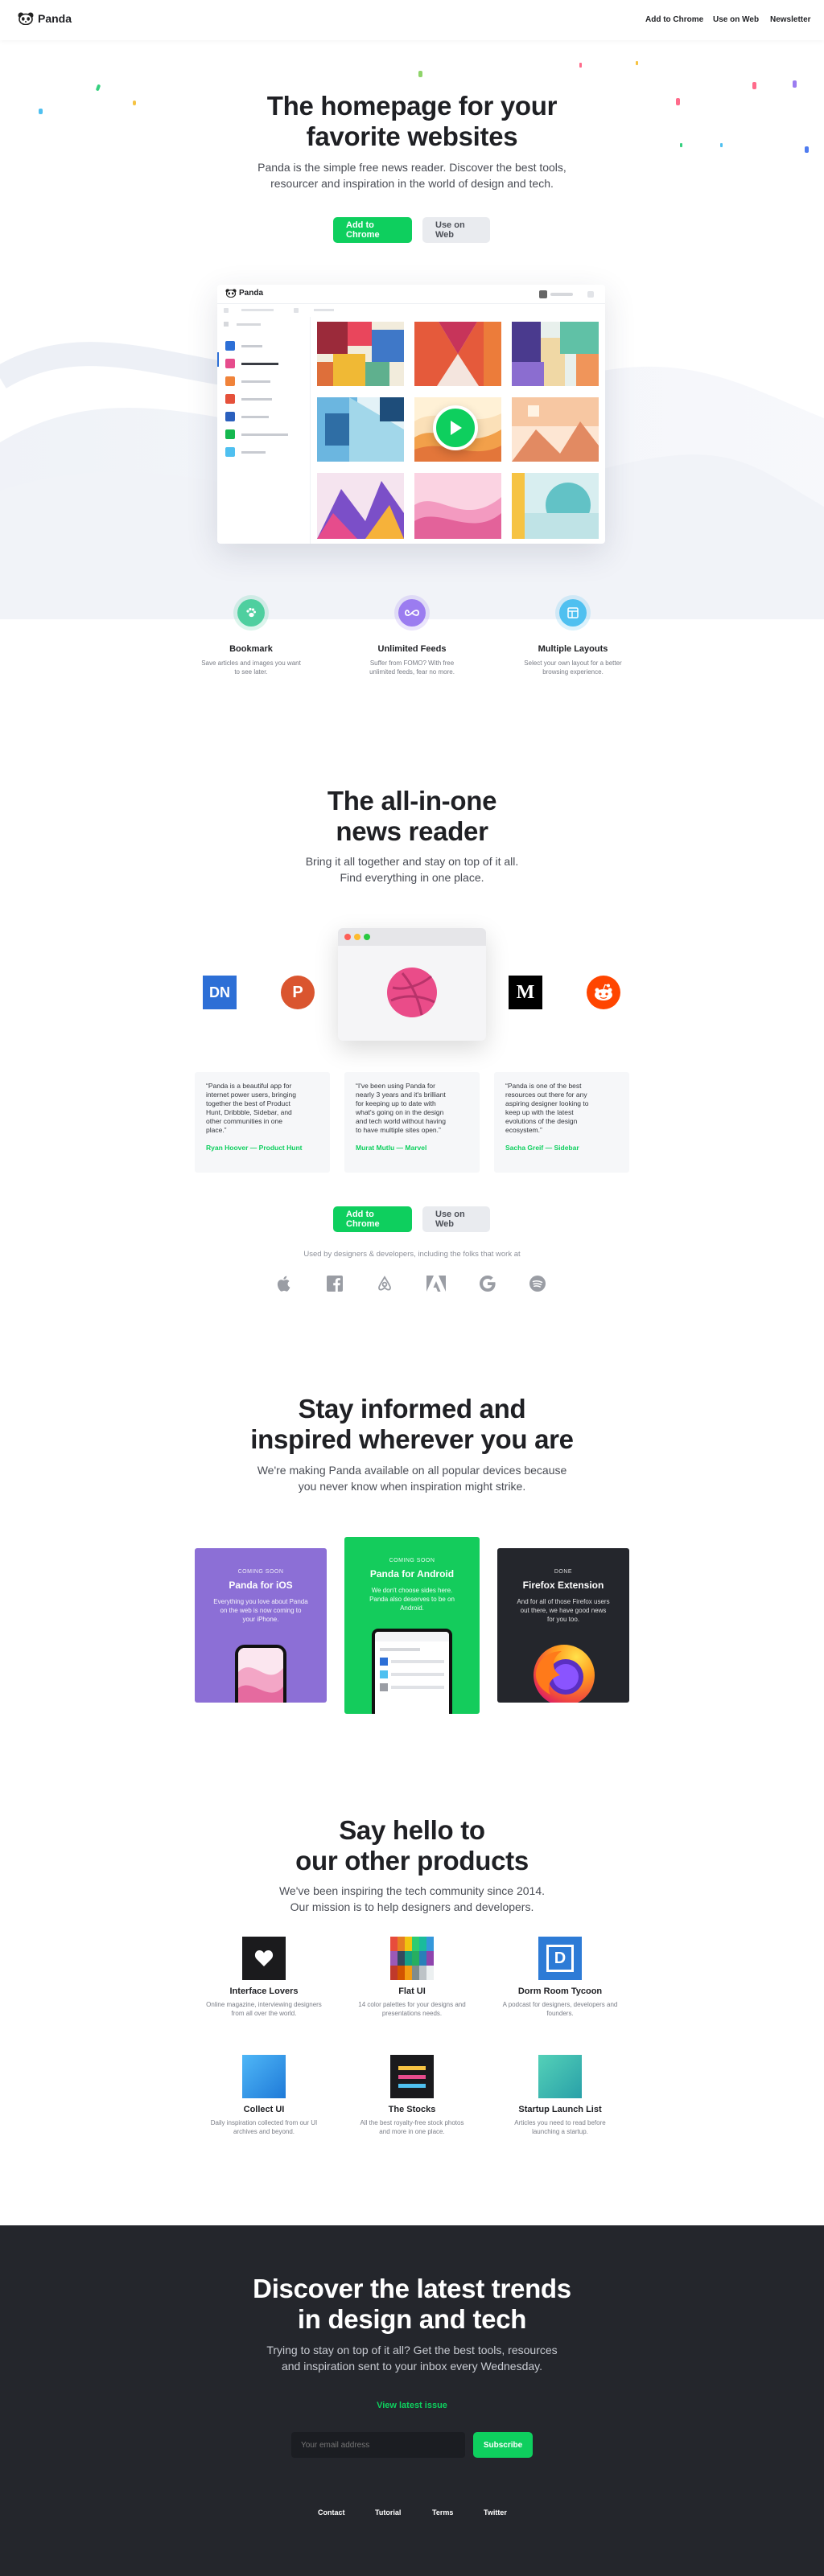 Image resolution: width=824 pixels, height=2576 pixels. What do you see at coordinates (261, 1585) in the screenshot?
I see `device-card-title: Panda for iOS` at bounding box center [261, 1585].